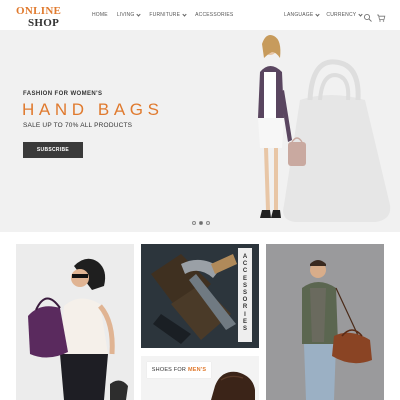 The width and height of the screenshot is (400, 400). I want to click on utility-nav: LANGUAGE CURRENCY, so click(323, 14).